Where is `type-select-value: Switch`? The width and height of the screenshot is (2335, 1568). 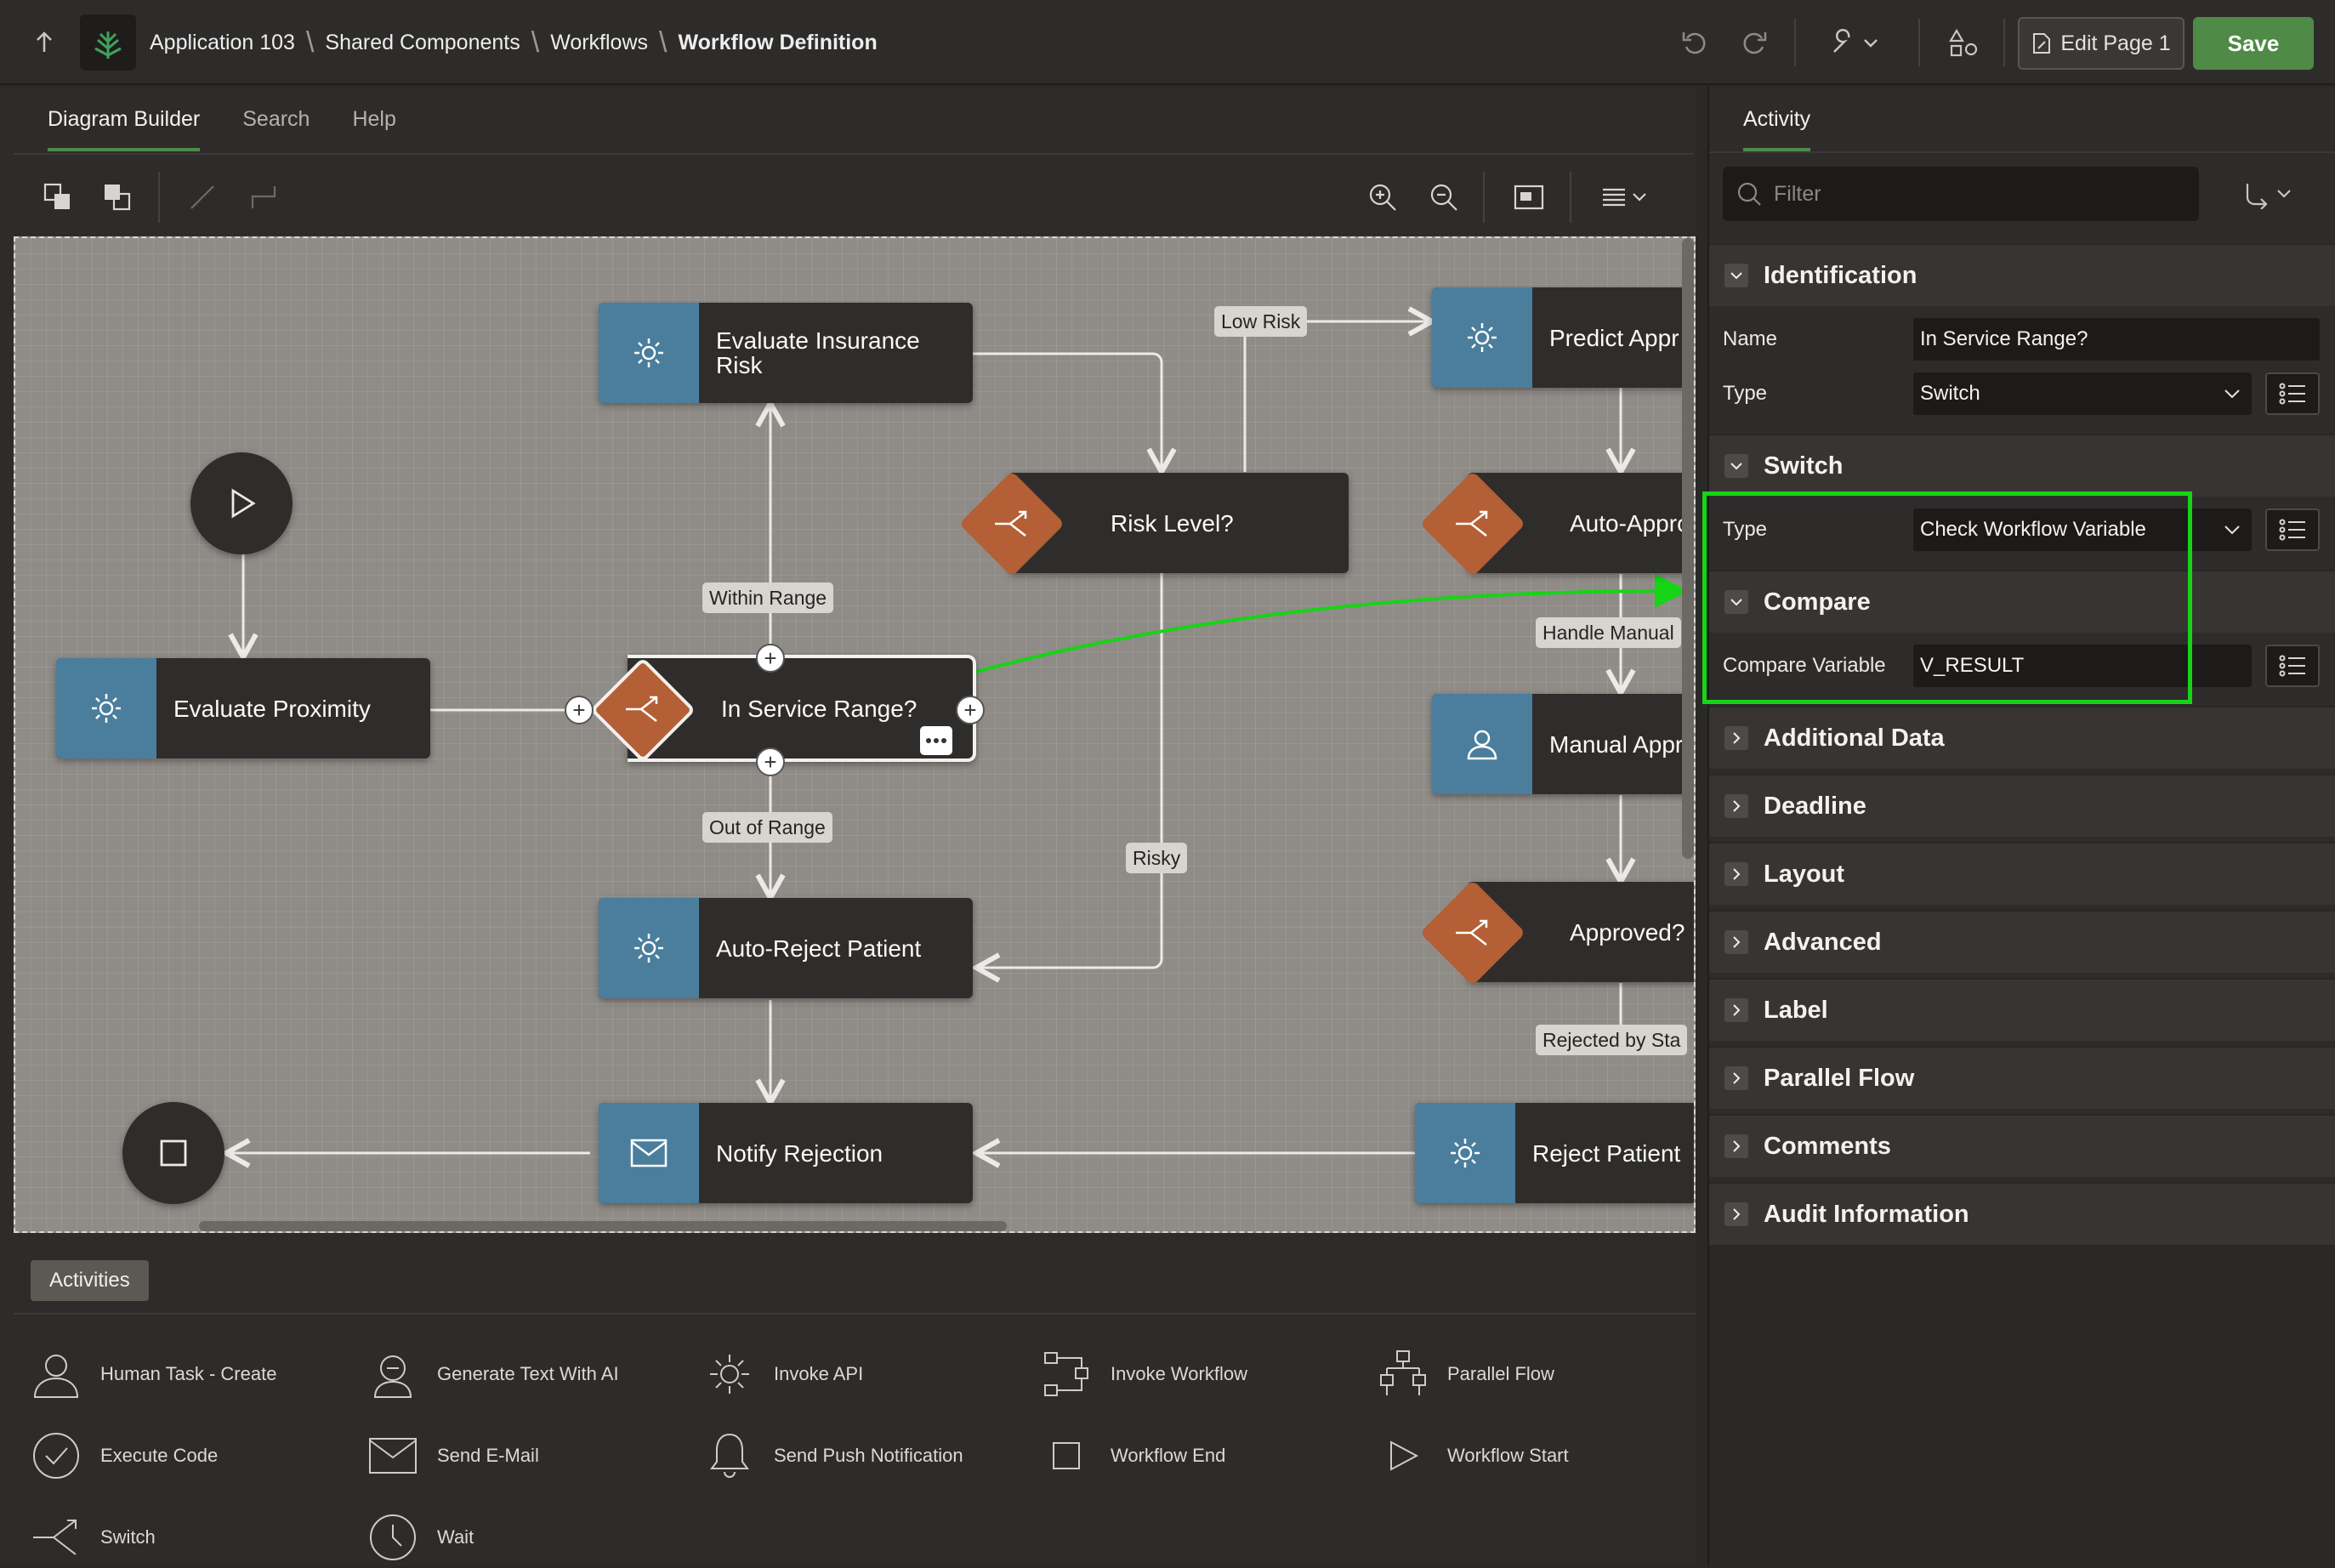 type-select-value: Switch is located at coordinates (1950, 393).